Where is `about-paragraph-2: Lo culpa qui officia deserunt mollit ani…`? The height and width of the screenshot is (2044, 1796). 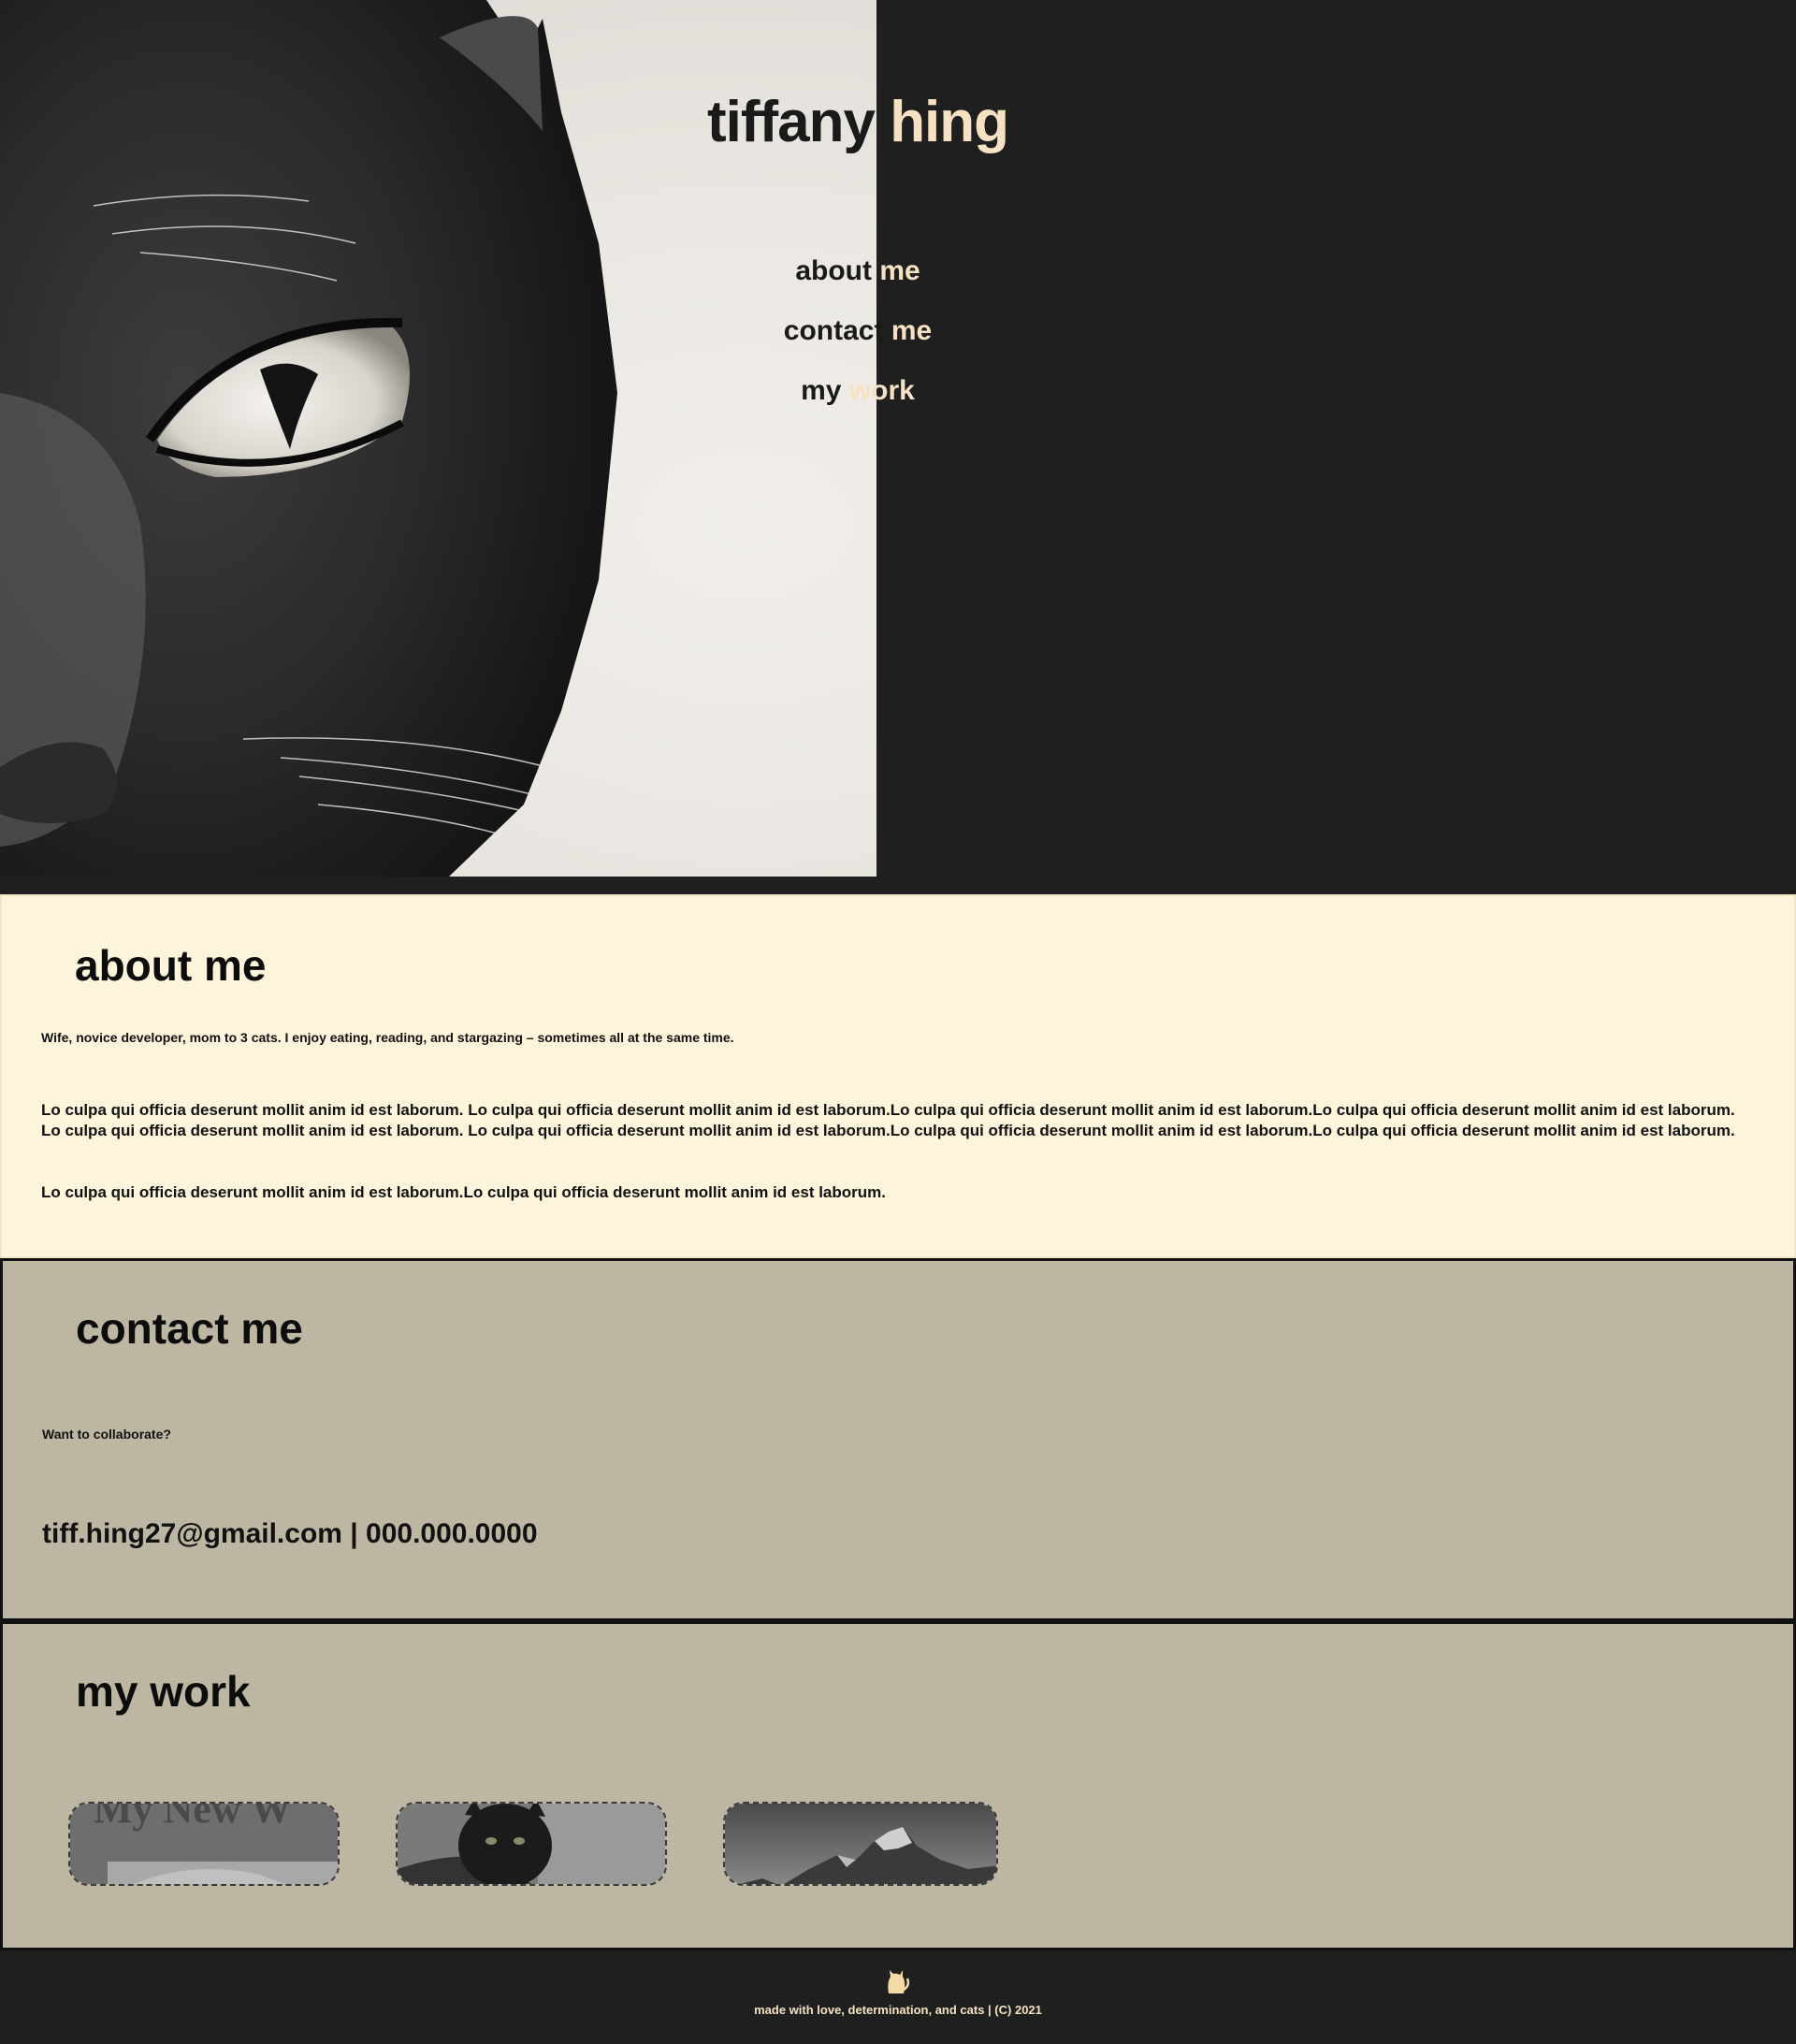
about-paragraph-2: Lo culpa qui officia deserunt mollit ani… is located at coordinates (464, 1192).